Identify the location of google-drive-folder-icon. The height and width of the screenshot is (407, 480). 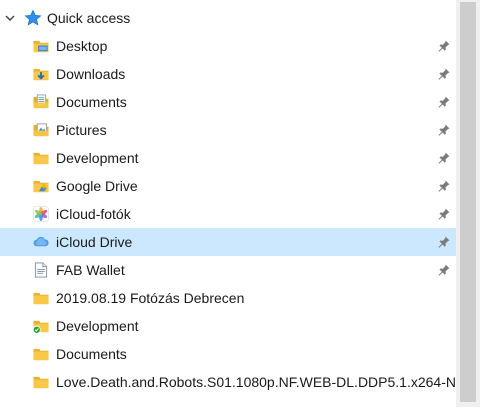
(41, 186).